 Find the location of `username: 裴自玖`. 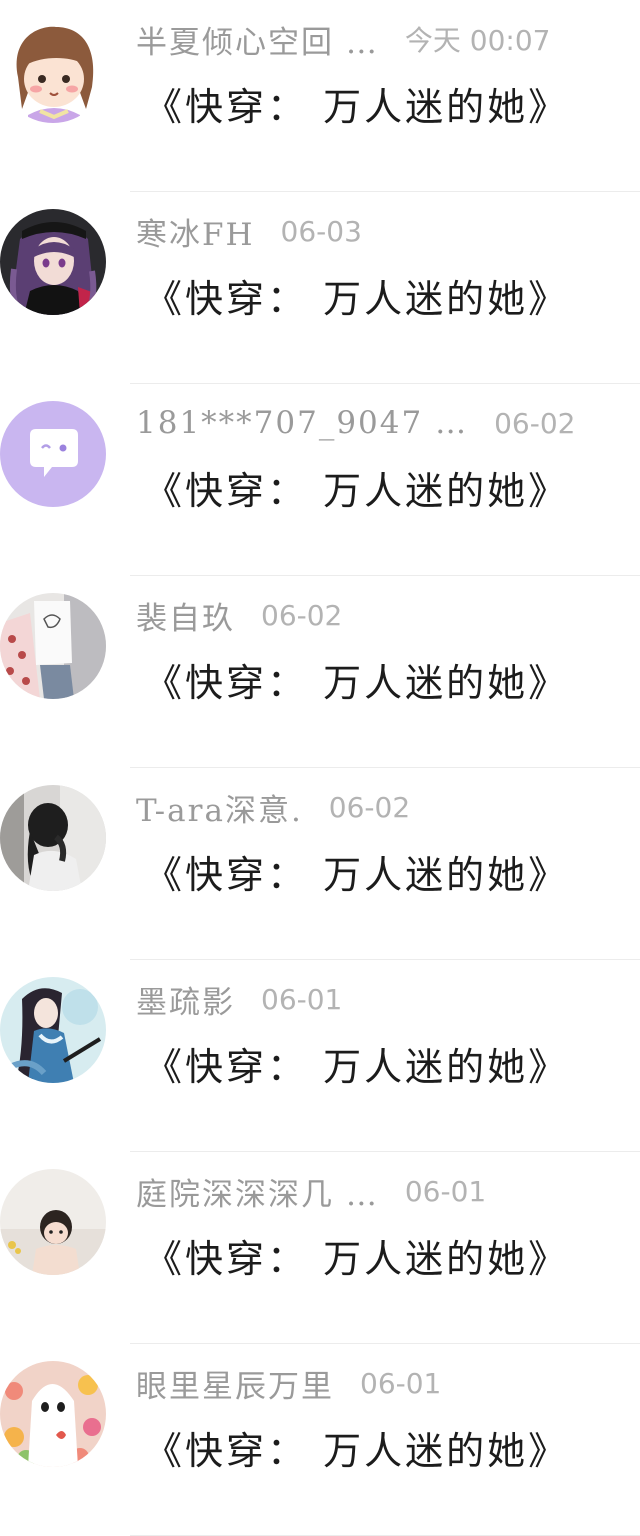

username: 裴自玖 is located at coordinates (185, 615).